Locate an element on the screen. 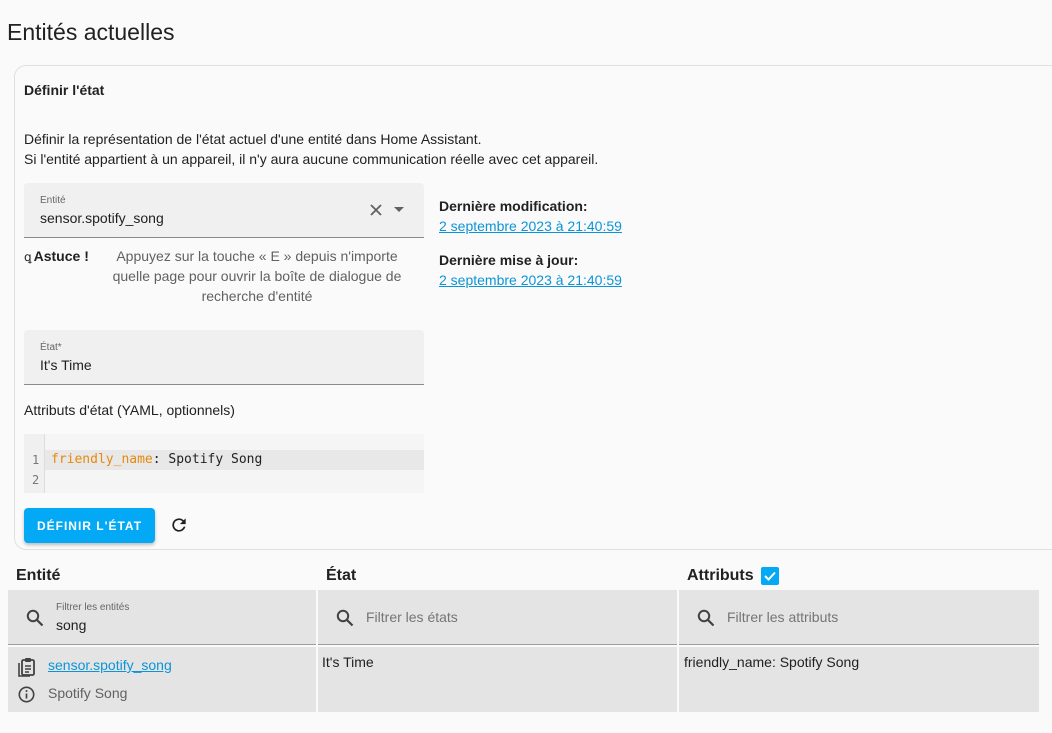 The width and height of the screenshot is (1052, 733). page-title: Entités actuelles is located at coordinates (91, 32).